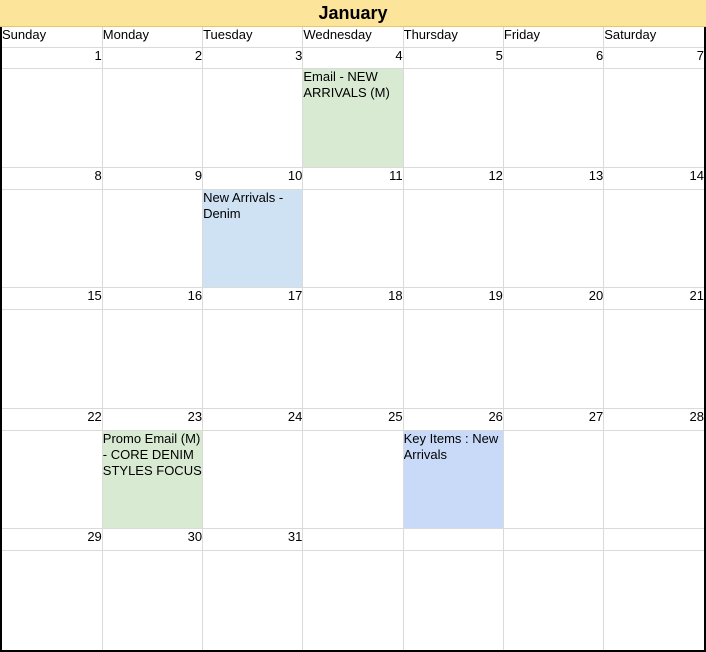  Describe the element at coordinates (553, 419) in the screenshot. I see `date-cell: 27` at that location.